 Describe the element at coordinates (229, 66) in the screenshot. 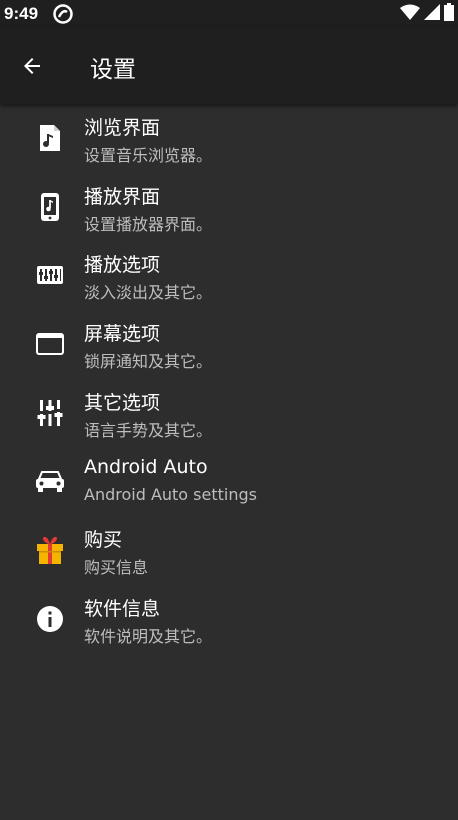

I see `app-bar: 设置` at that location.